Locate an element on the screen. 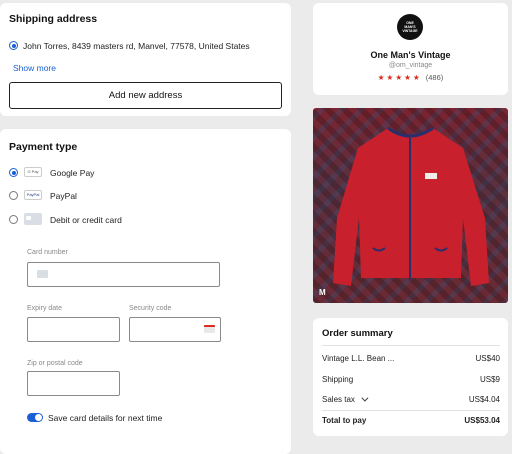 This screenshot has width=512, height=454. chevron-down-icon is located at coordinates (365, 398).